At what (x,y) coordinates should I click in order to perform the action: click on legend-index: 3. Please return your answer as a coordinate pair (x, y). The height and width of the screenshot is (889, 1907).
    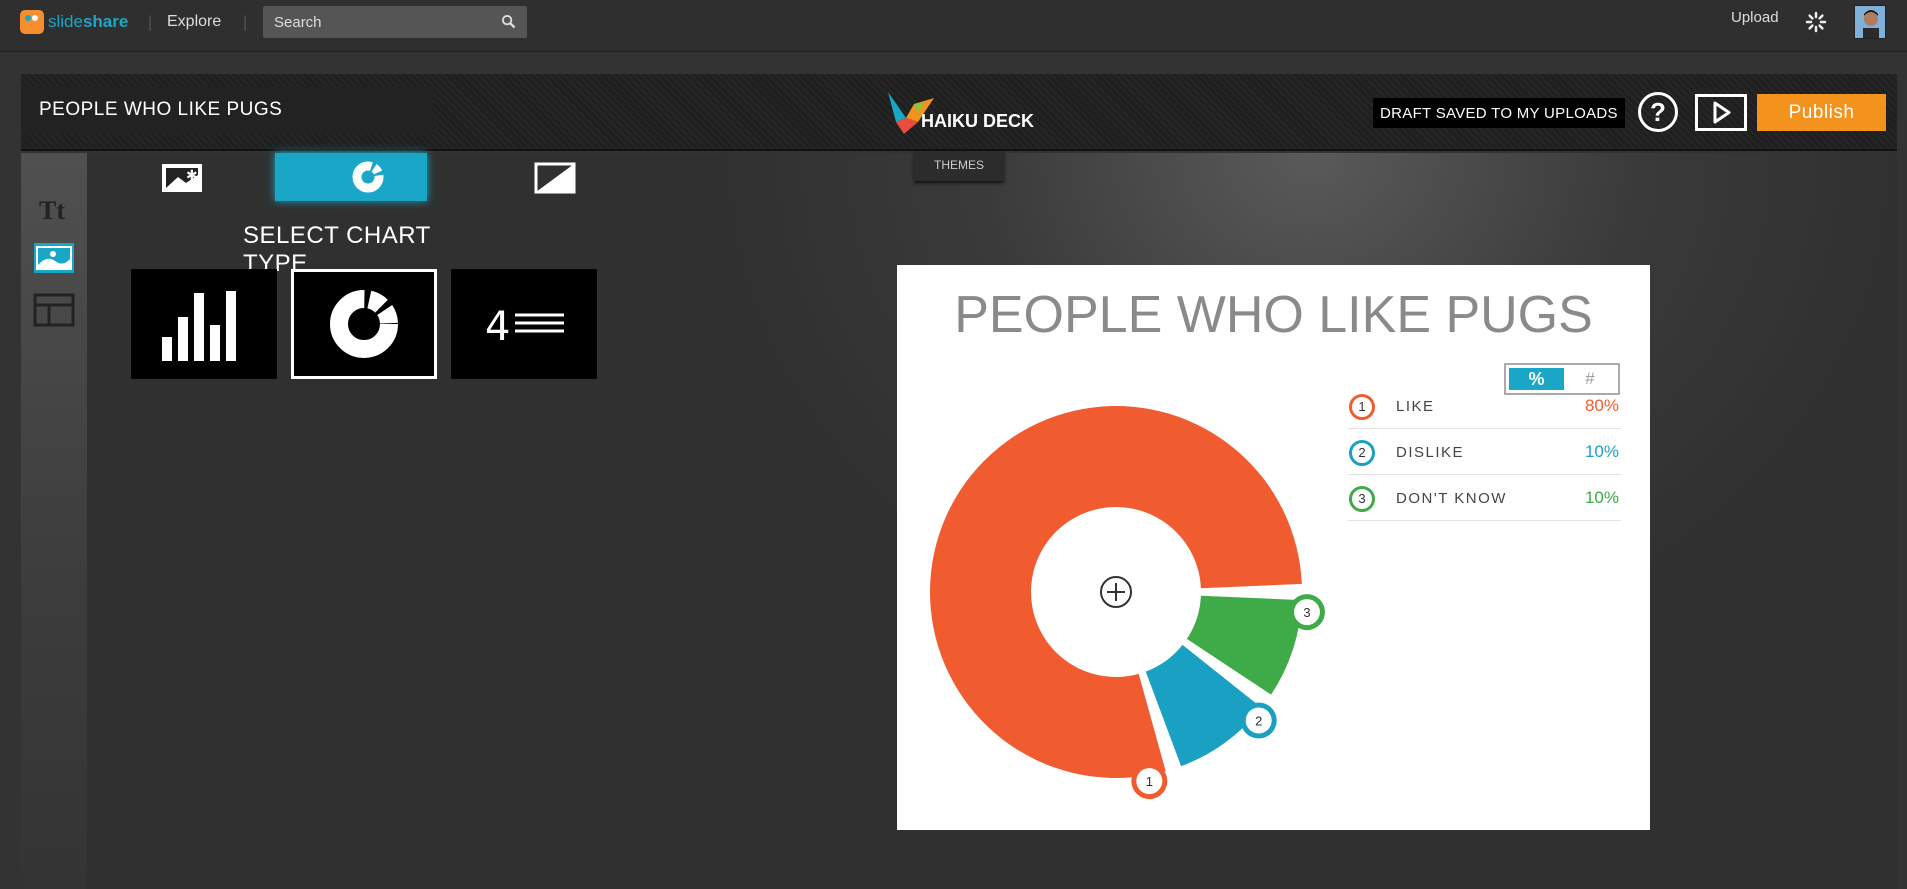
    Looking at the image, I should click on (1362, 499).